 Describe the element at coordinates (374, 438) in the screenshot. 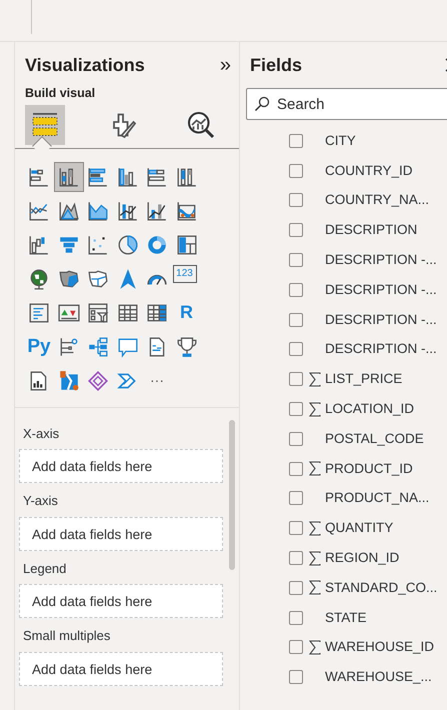

I see `field-name: POSTAL_CODE` at that location.